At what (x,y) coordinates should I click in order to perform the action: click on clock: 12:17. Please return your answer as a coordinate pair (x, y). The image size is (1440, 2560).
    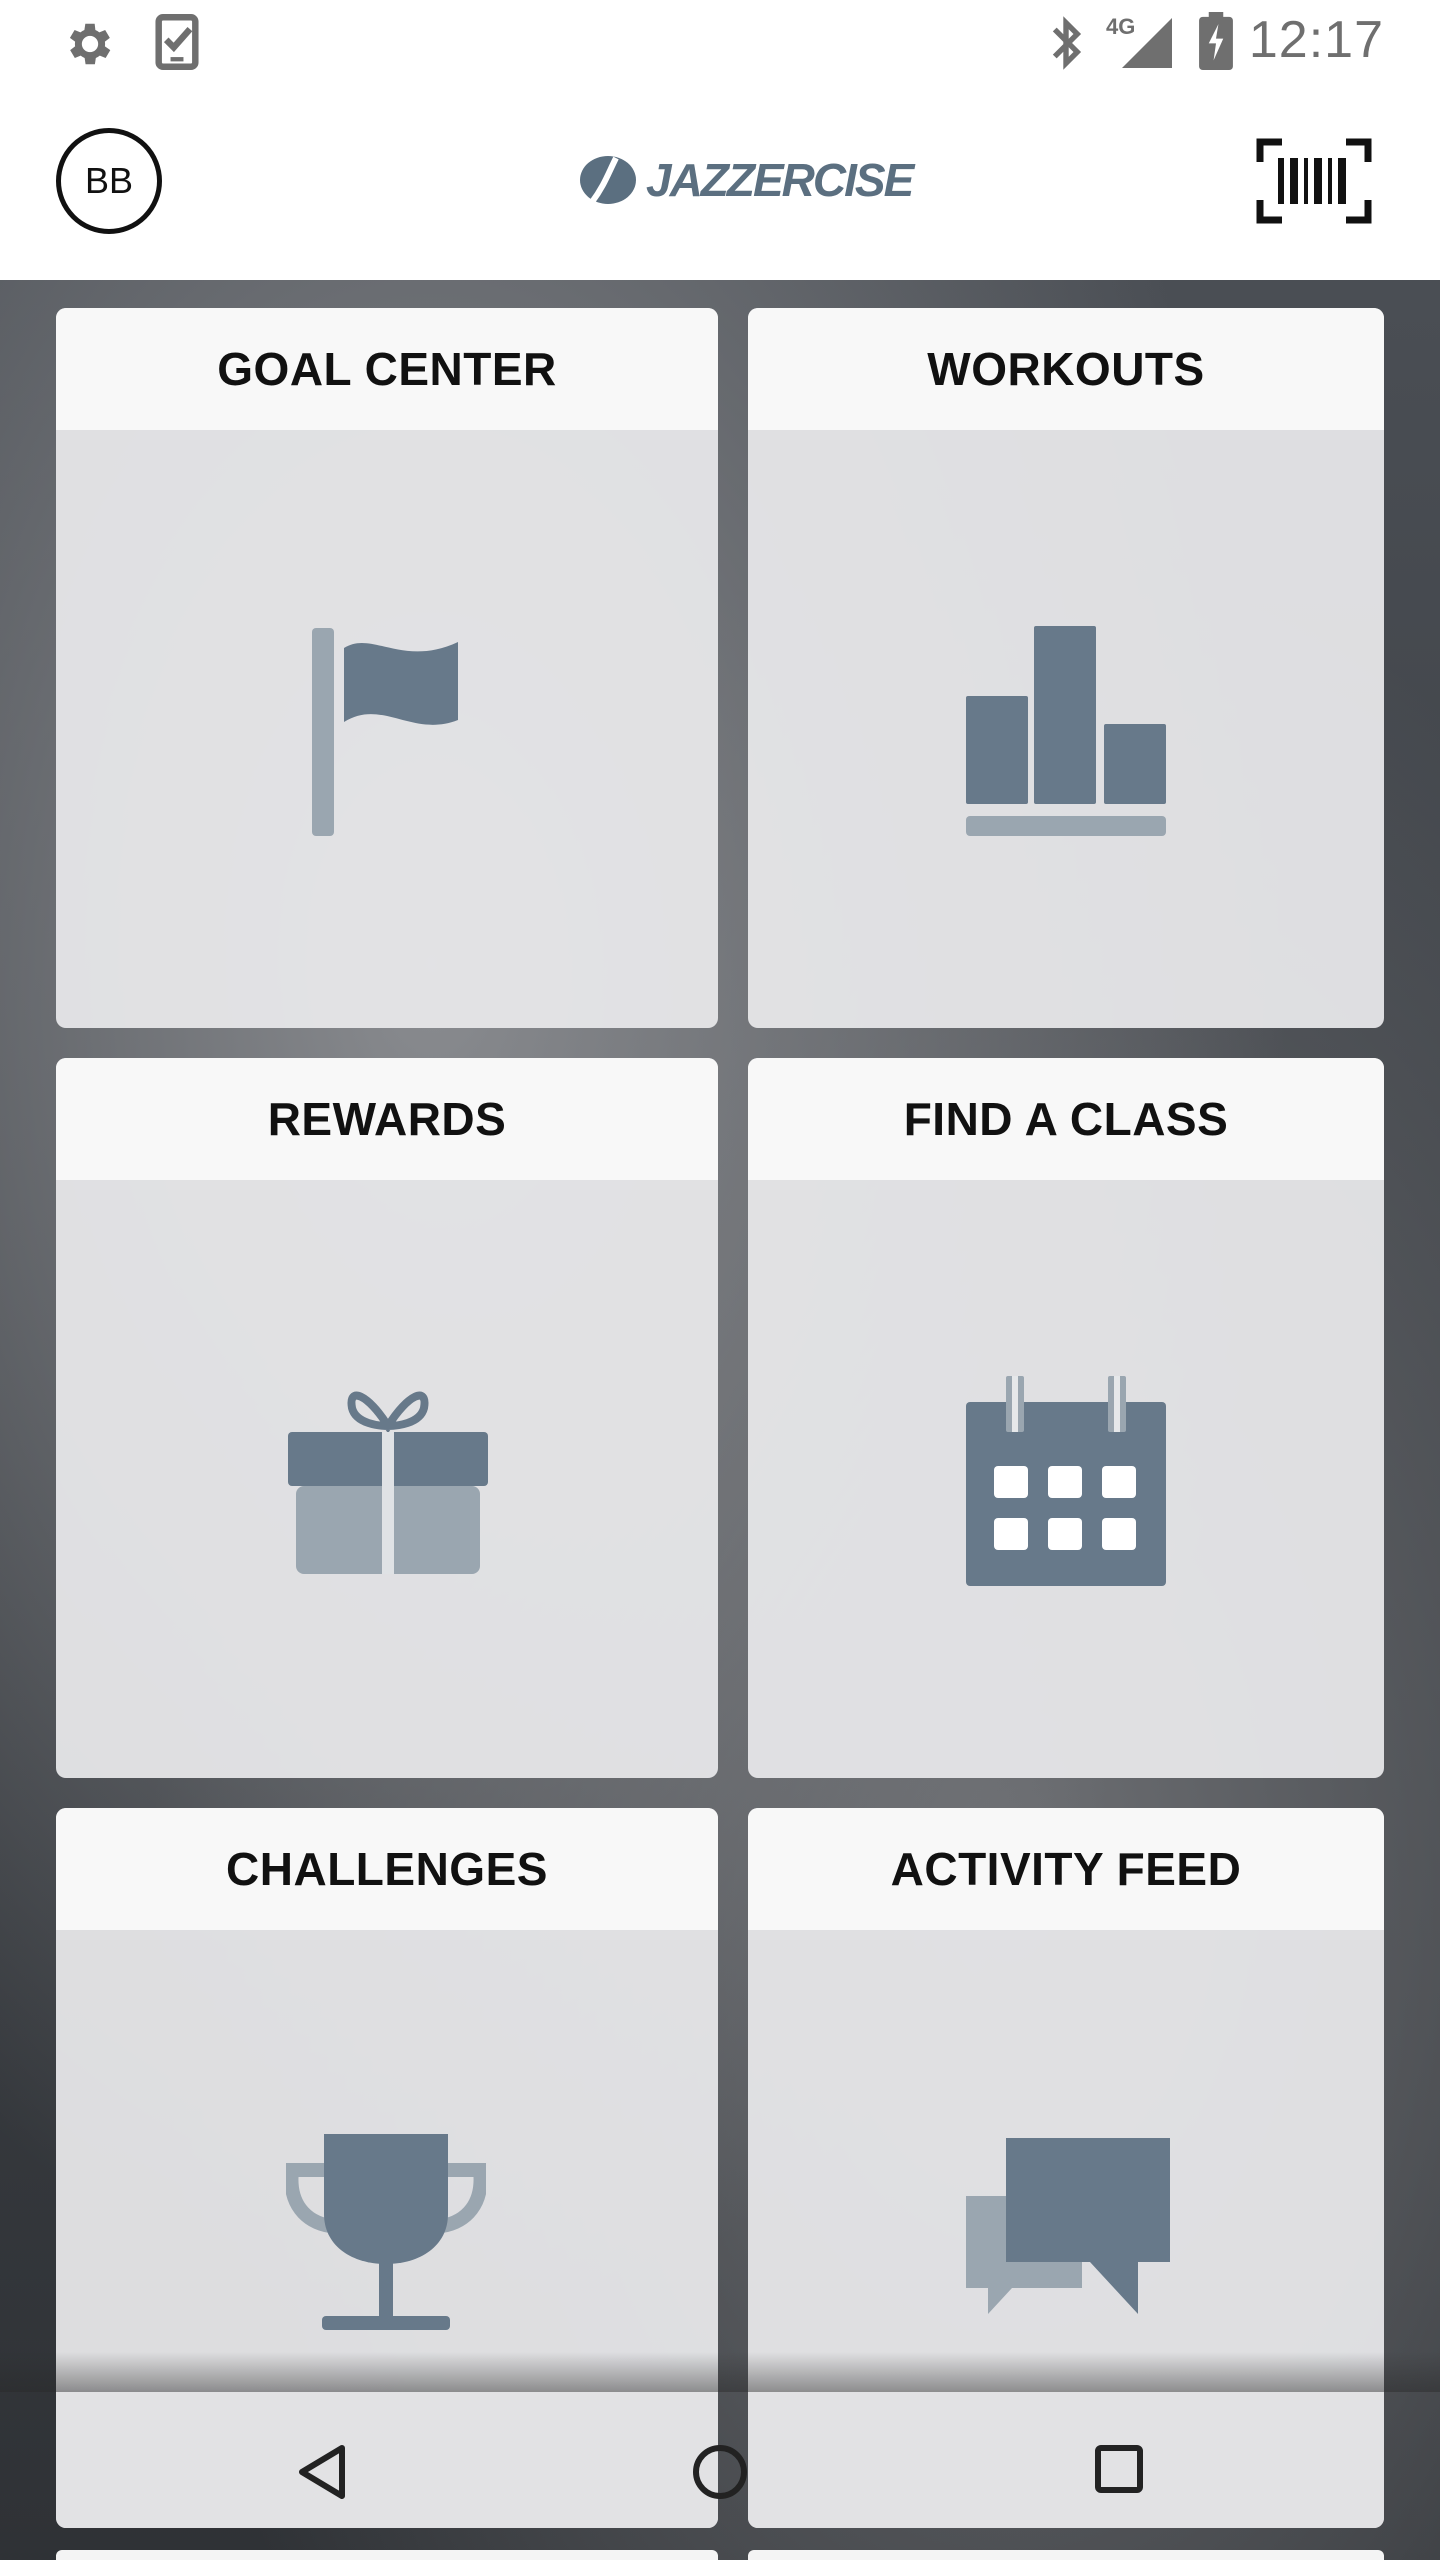
    Looking at the image, I should click on (1316, 40).